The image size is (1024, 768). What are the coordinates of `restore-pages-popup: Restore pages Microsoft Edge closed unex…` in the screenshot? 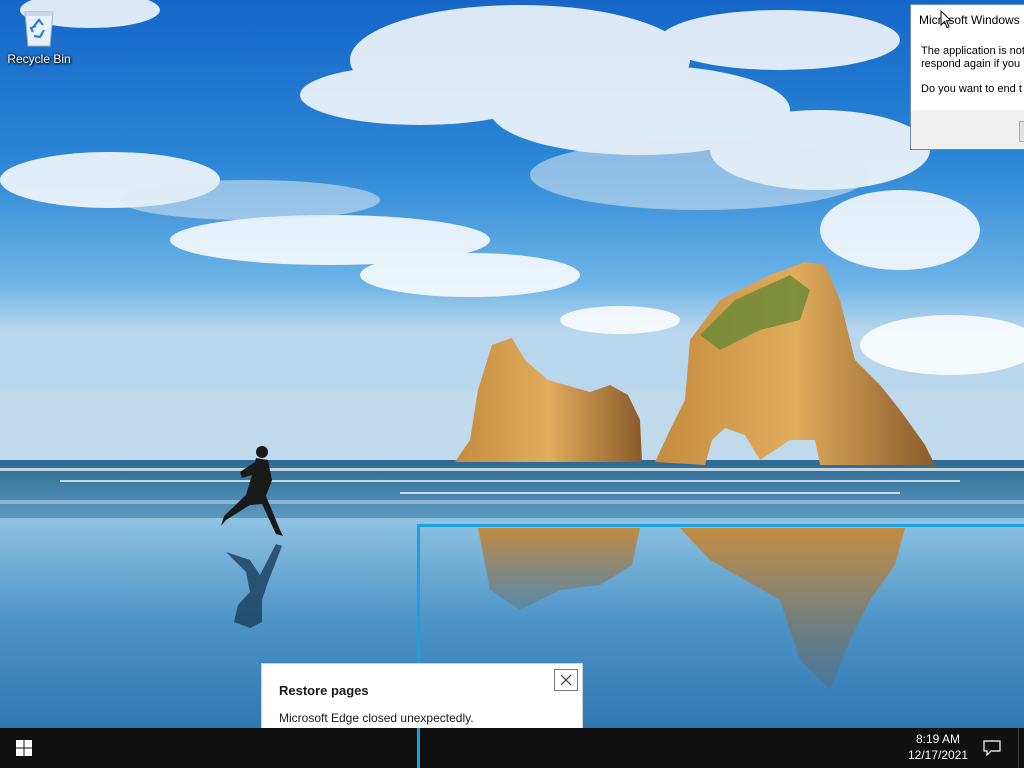 It's located at (422, 695).